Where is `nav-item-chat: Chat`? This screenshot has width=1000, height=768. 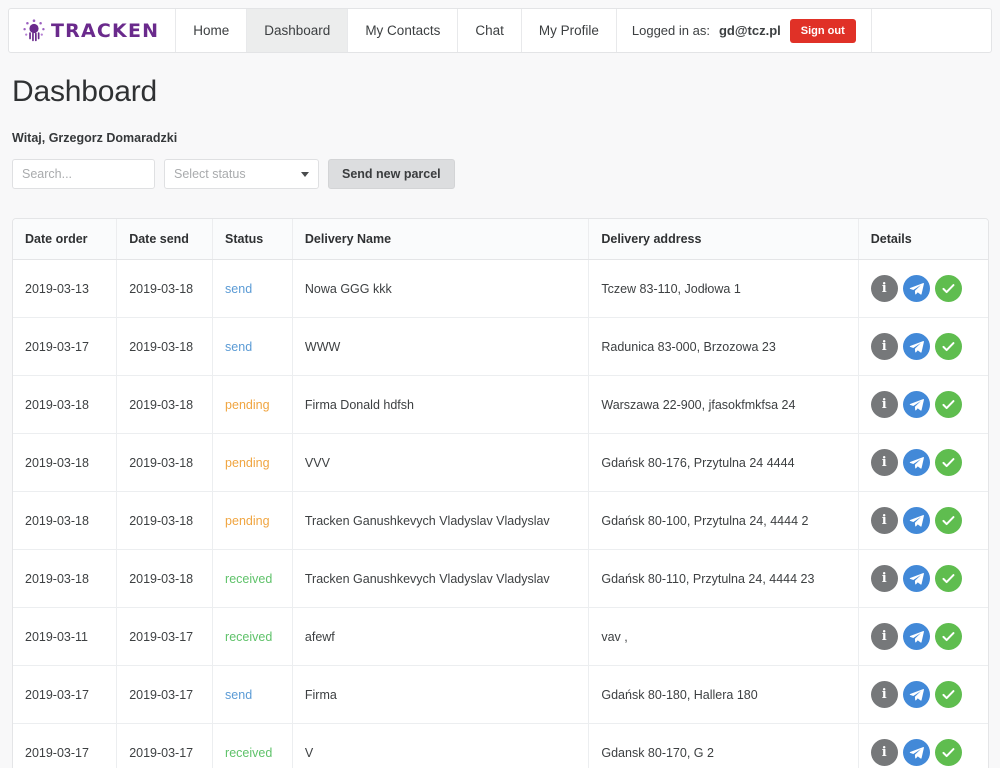 nav-item-chat: Chat is located at coordinates (490, 30).